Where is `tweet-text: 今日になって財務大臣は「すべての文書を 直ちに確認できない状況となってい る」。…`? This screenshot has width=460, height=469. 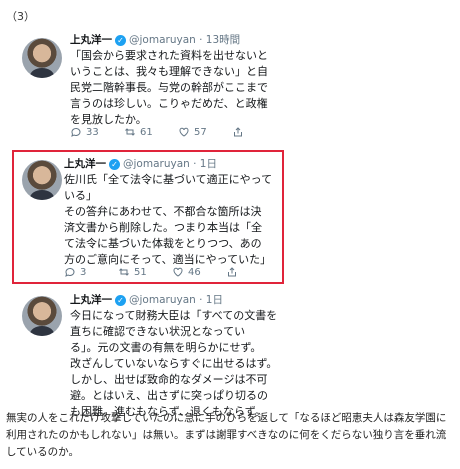
tweet-text: 今日になって財務大臣は「すべての文書を 直ちに確認できない状況となってい る」。… is located at coordinates (174, 363).